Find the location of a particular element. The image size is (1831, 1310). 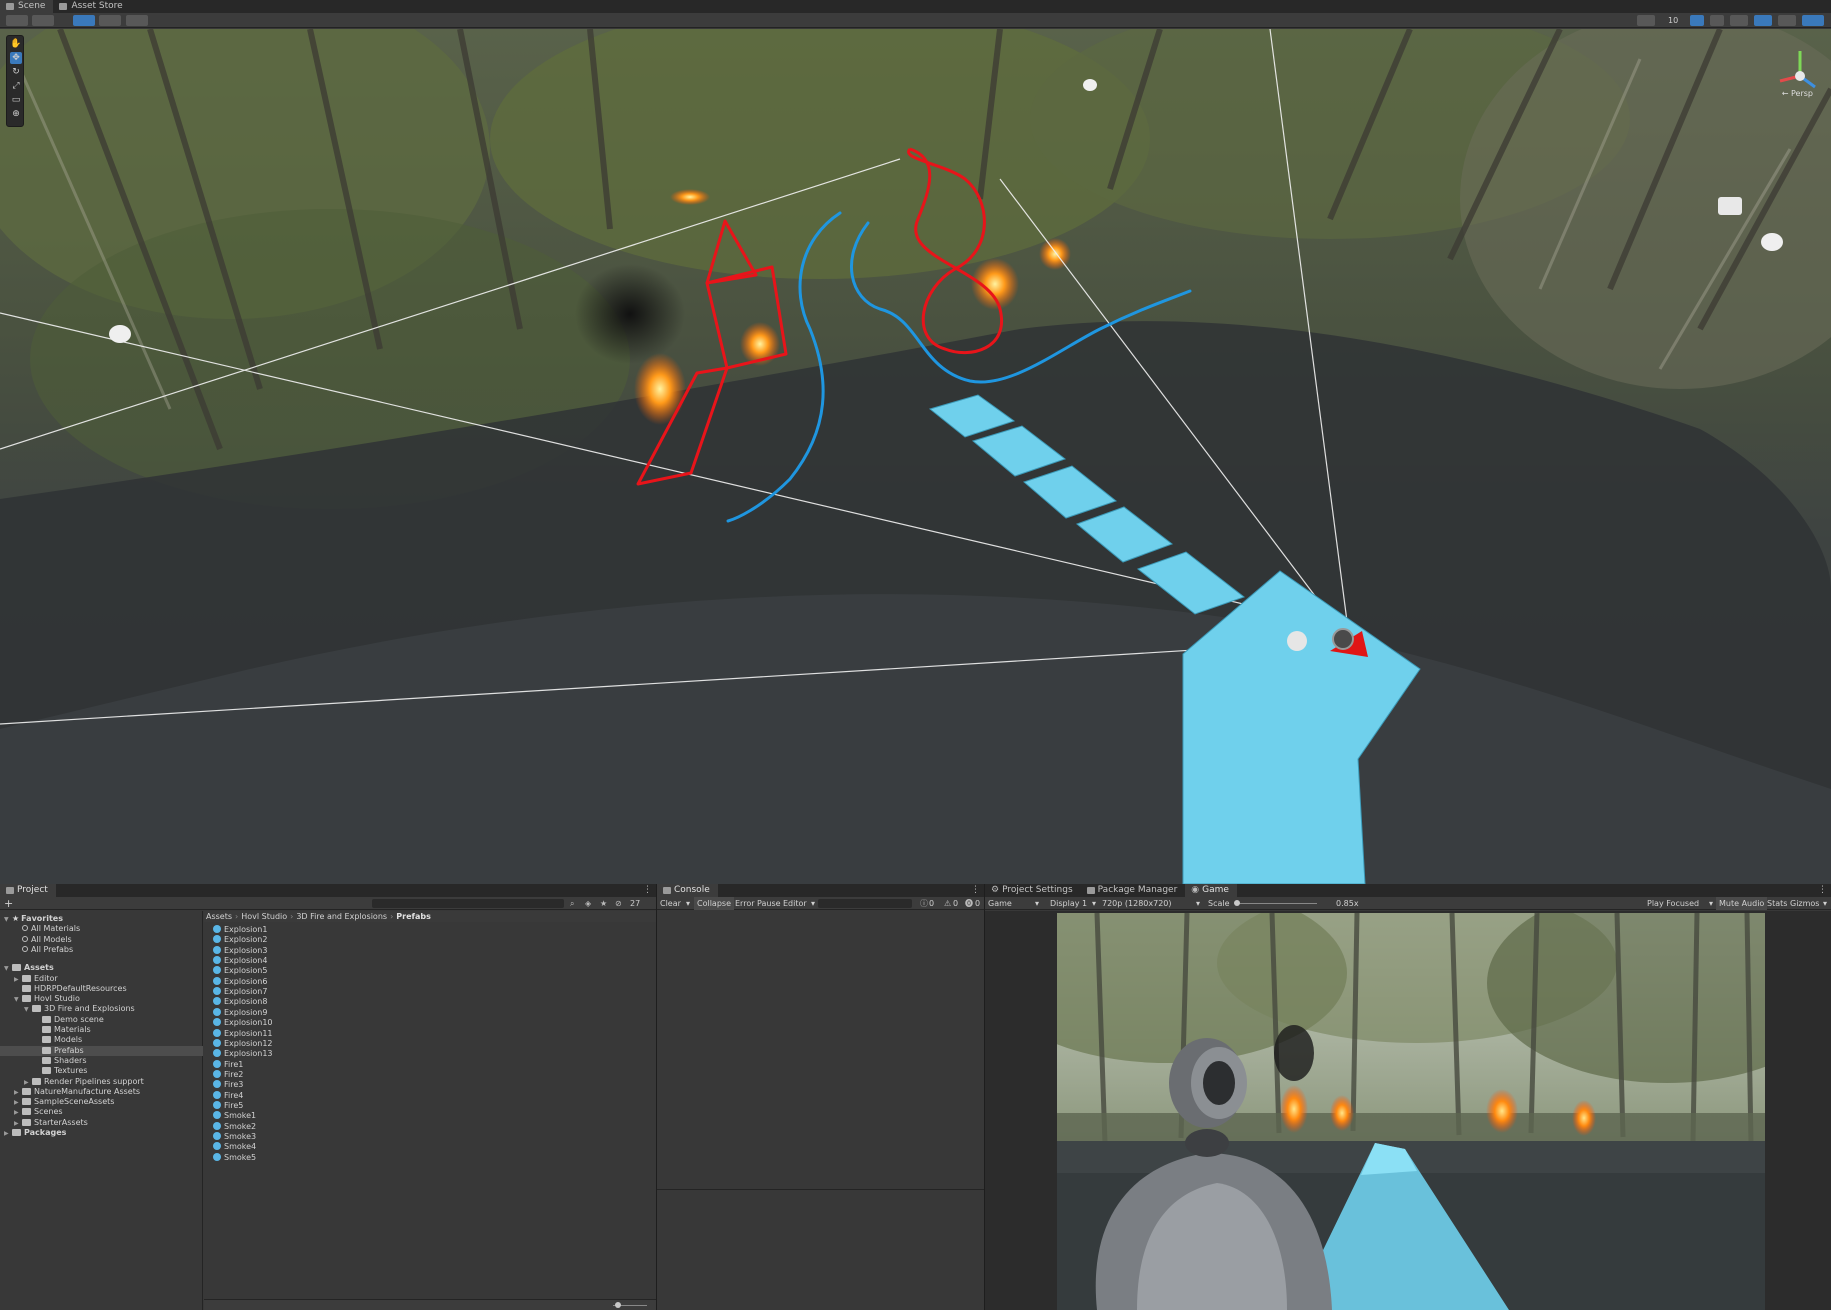

asset-item: Smoke1 is located at coordinates (234, 1116).